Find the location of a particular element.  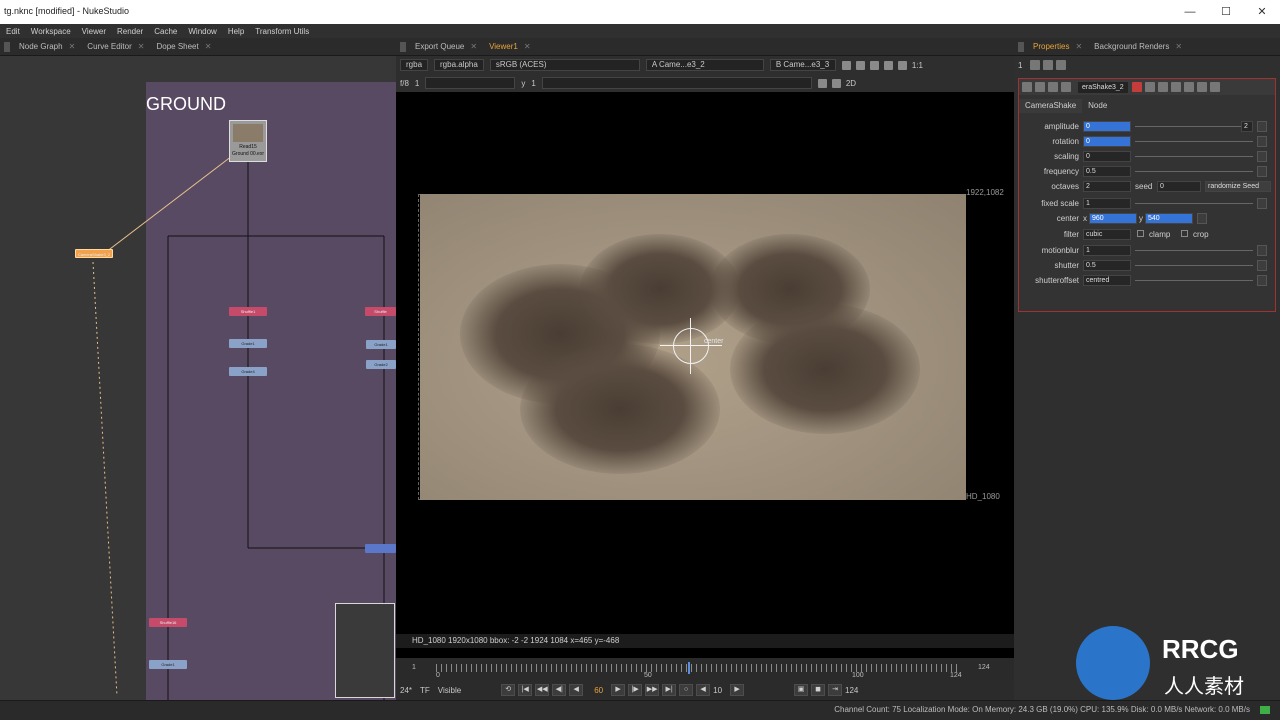

frame-field: 1 is located at coordinates (417, 83).